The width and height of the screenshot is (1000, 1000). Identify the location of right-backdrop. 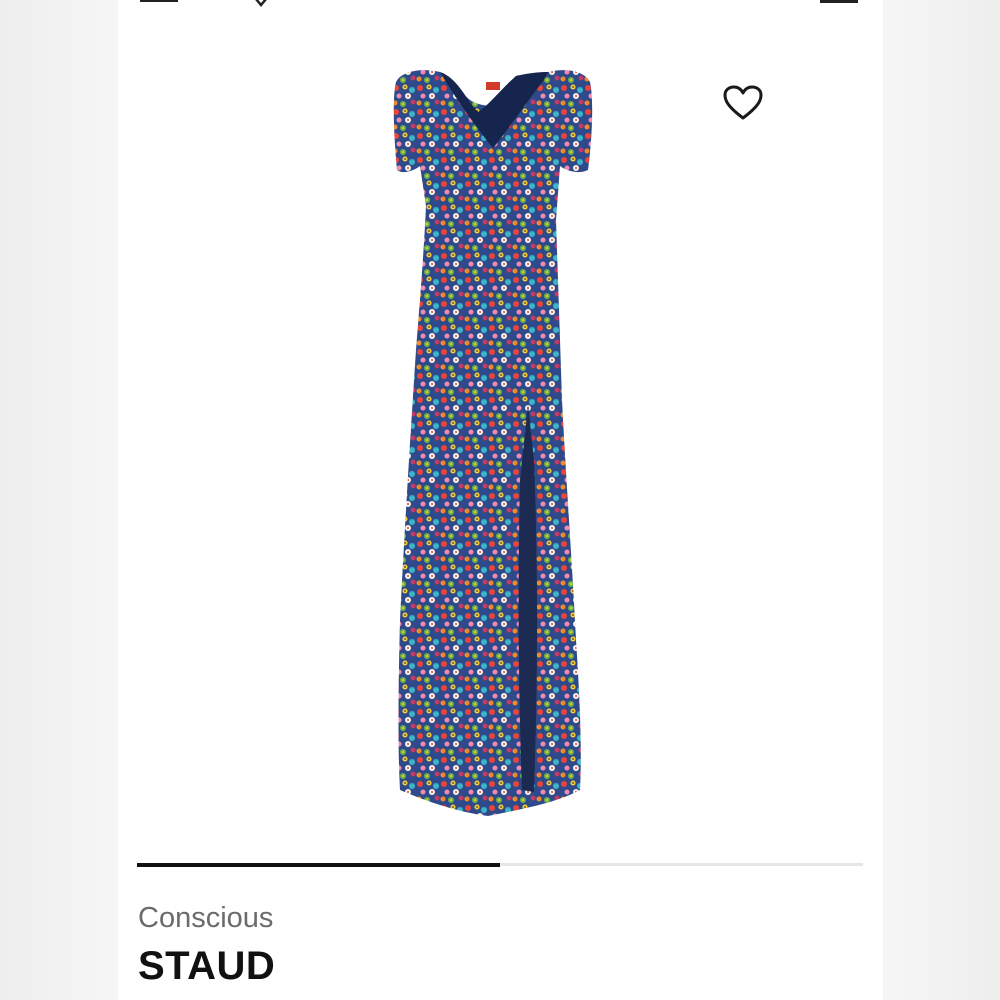
(941, 500).